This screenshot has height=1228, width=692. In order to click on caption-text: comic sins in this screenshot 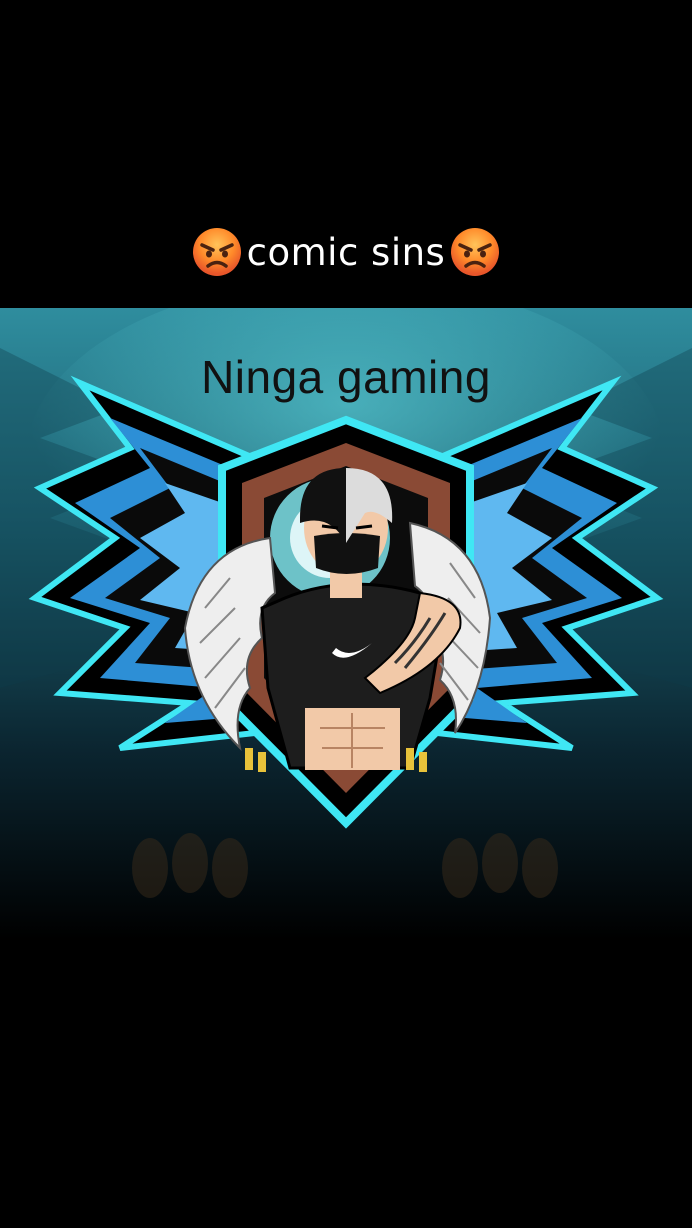, I will do `click(346, 252)`.